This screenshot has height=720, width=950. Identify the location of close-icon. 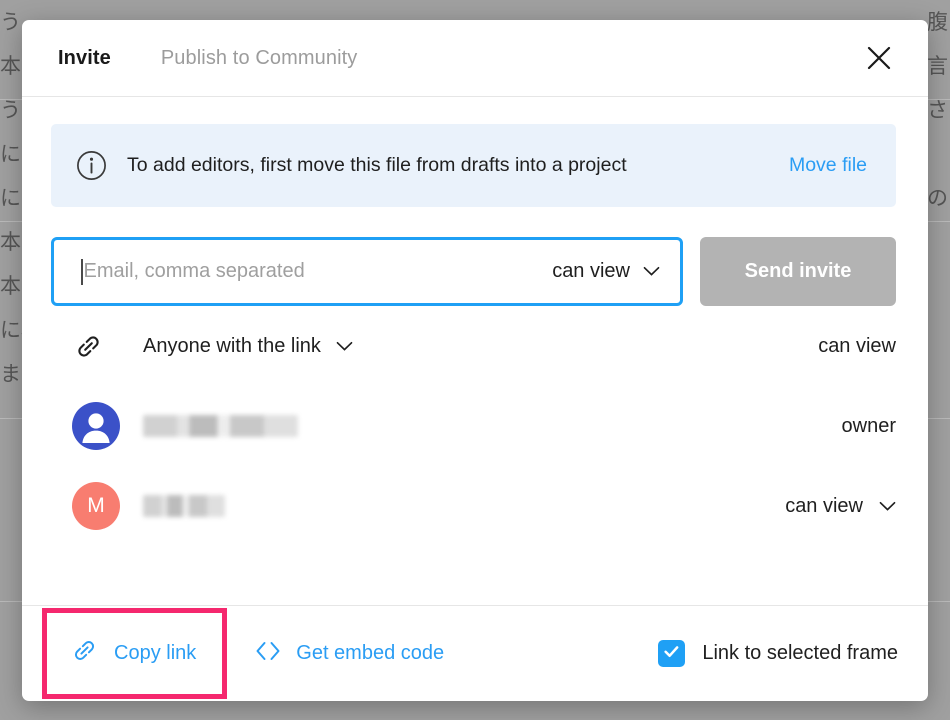
(879, 58).